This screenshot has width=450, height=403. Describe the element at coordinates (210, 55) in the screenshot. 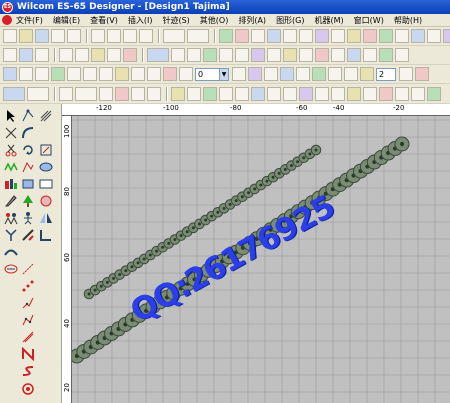

I see `align-icon` at that location.